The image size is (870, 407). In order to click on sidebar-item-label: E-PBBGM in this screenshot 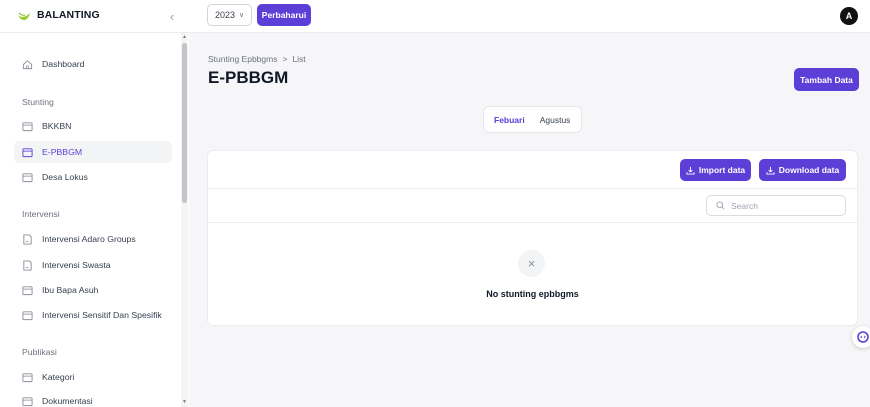, I will do `click(62, 152)`.